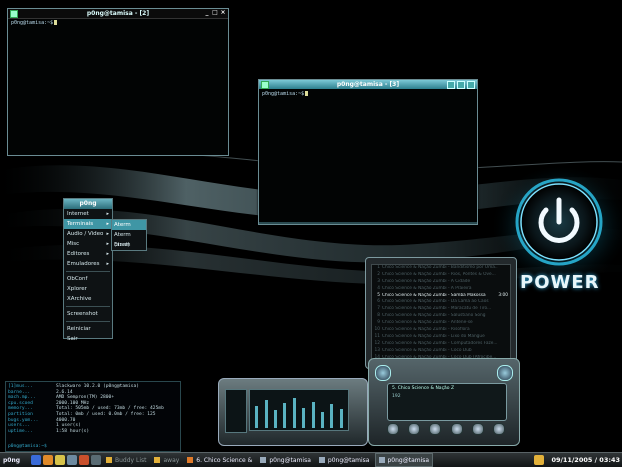 This screenshot has width=622, height=467. Describe the element at coordinates (299, 410) in the screenshot. I see `equalizer-bands` at that location.